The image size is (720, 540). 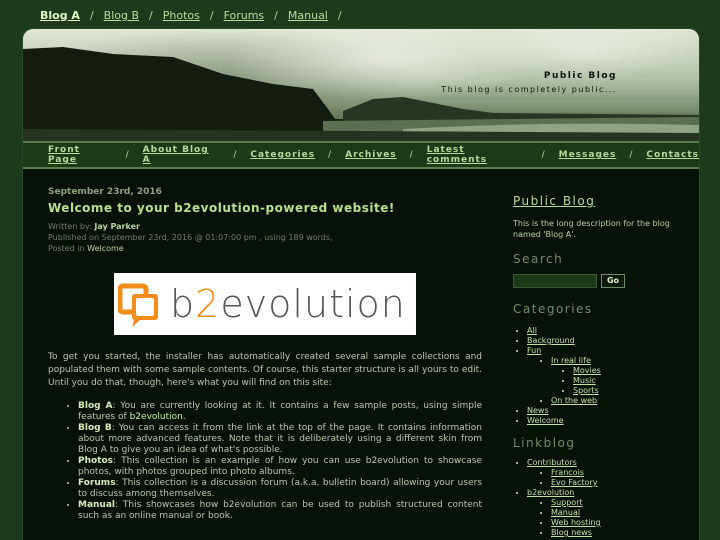 What do you see at coordinates (571, 360) in the screenshot?
I see `category-in-real-life: In real life` at bounding box center [571, 360].